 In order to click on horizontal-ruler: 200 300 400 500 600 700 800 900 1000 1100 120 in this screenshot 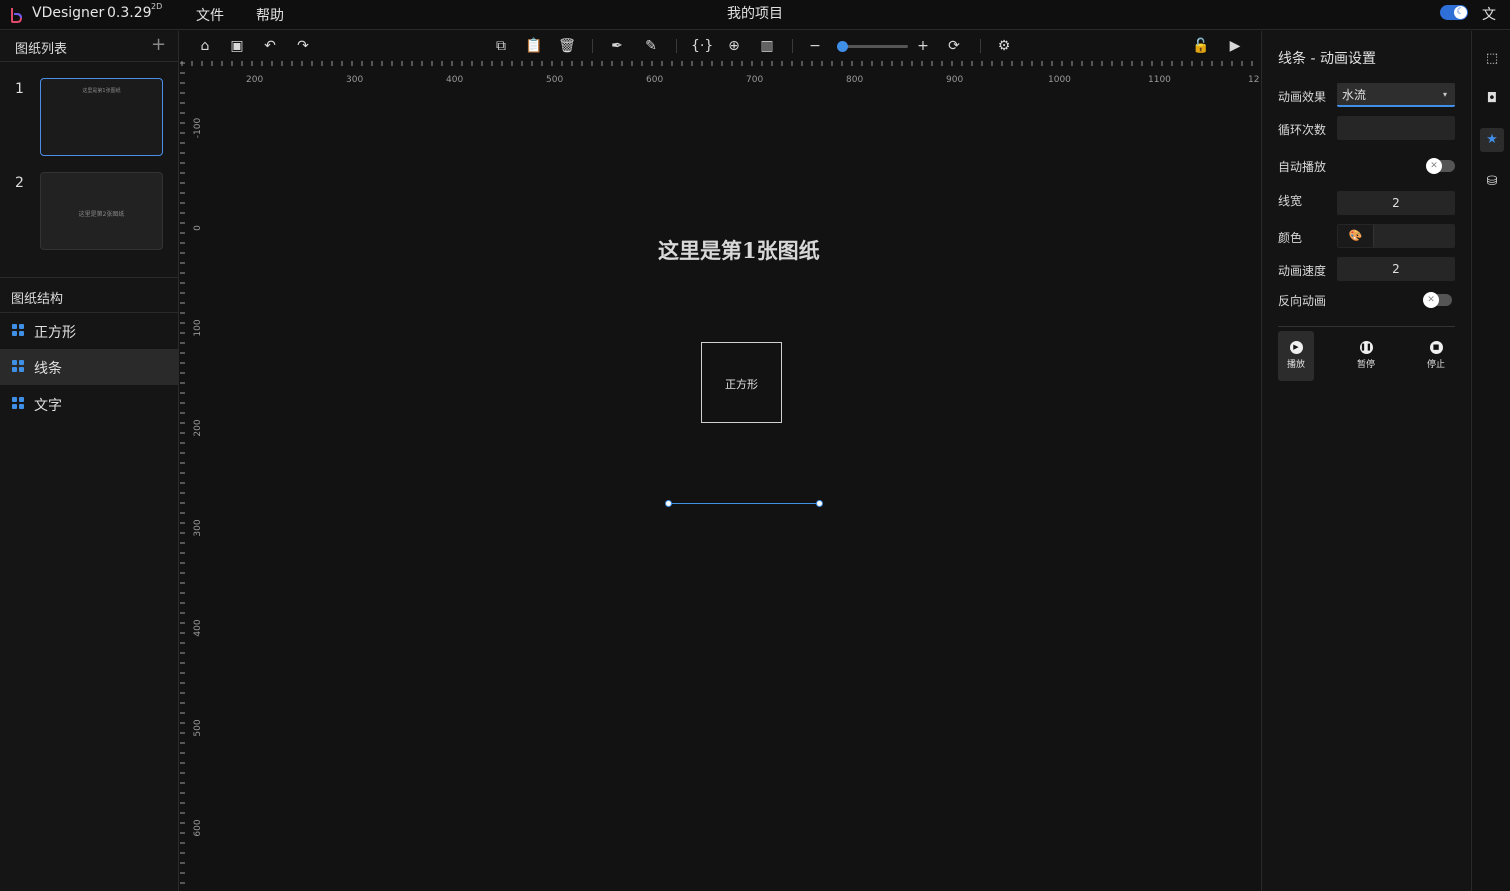, I will do `click(720, 73)`.